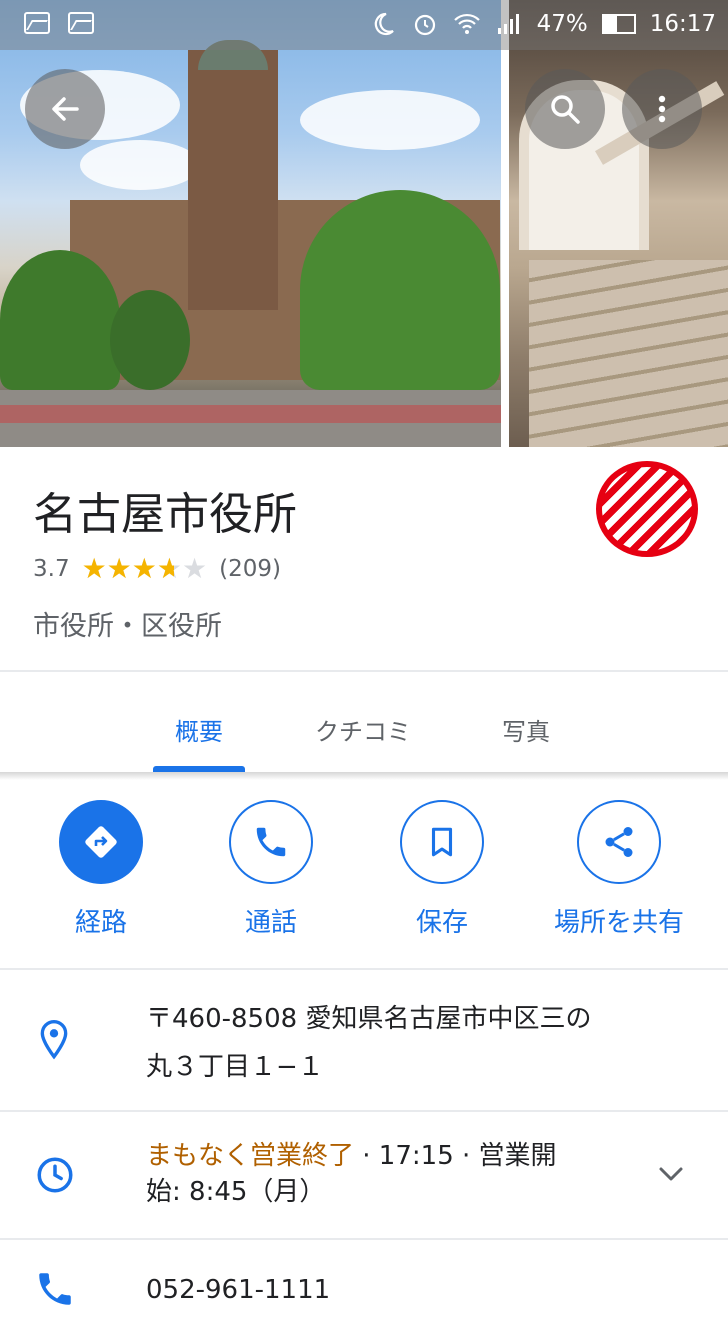 This screenshot has height=1344, width=728. Describe the element at coordinates (101, 869) in the screenshot. I see `directions-button: 経路` at that location.